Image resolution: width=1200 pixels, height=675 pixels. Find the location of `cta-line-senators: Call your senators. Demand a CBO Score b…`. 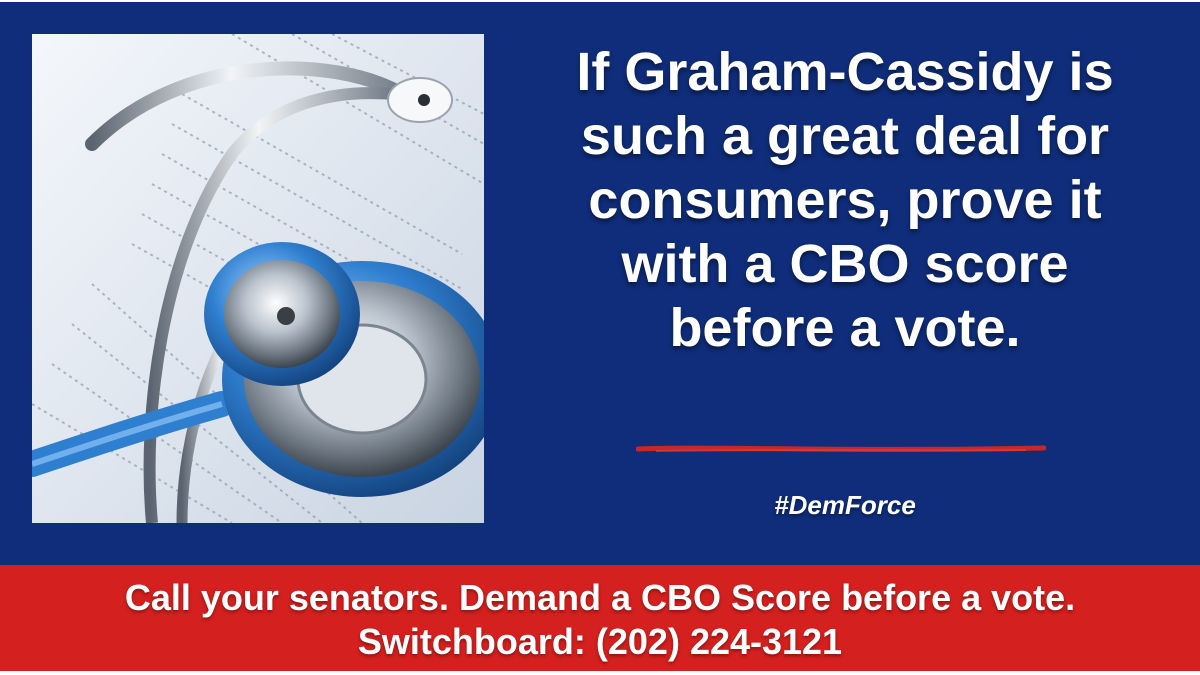

cta-line-senators: Call your senators. Demand a CBO Score b… is located at coordinates (600, 597).